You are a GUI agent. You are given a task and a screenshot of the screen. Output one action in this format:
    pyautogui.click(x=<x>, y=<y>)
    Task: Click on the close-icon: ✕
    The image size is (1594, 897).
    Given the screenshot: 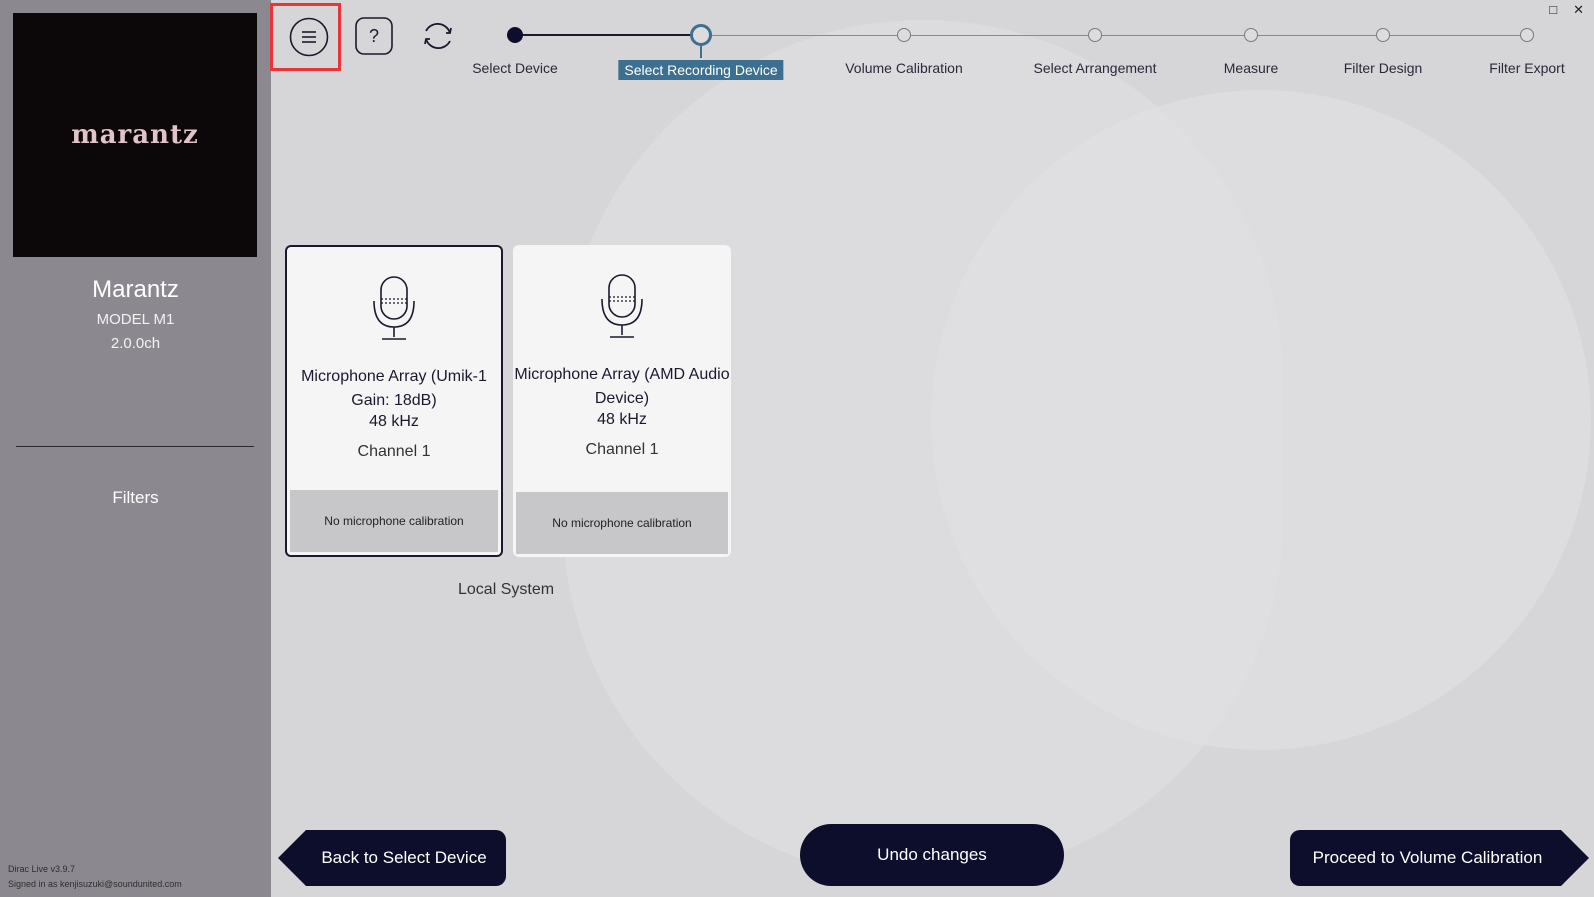 What is the action you would take?
    pyautogui.click(x=1578, y=10)
    